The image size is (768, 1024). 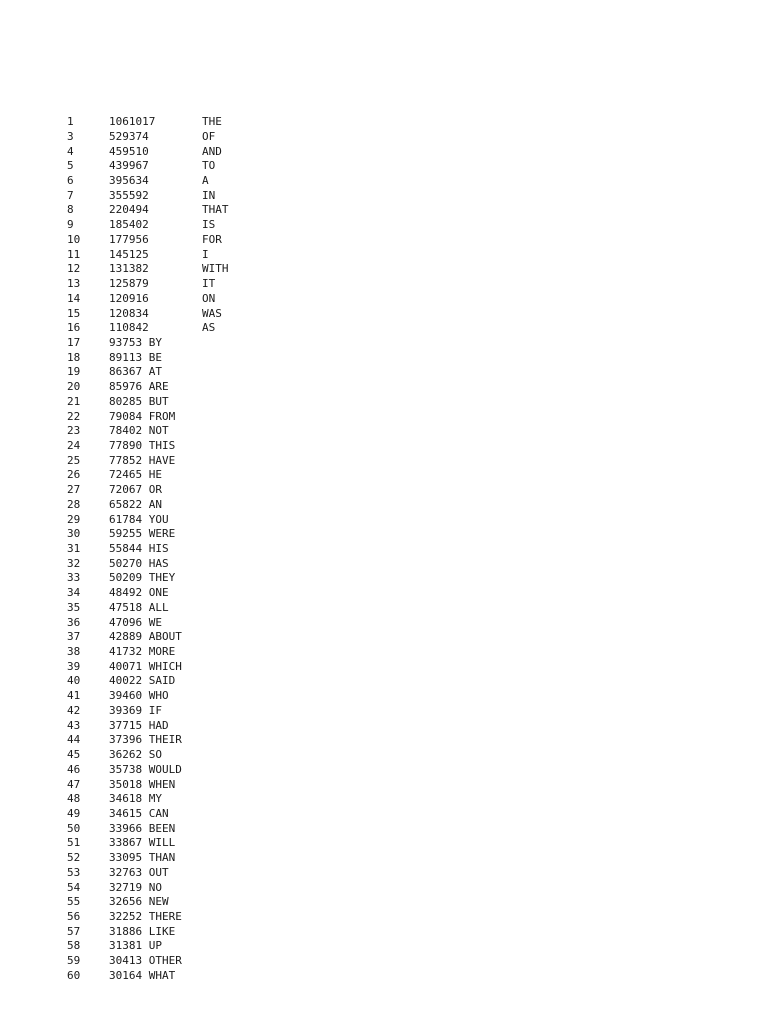 What do you see at coordinates (155, 357) in the screenshot?
I see `word-cell: BE` at bounding box center [155, 357].